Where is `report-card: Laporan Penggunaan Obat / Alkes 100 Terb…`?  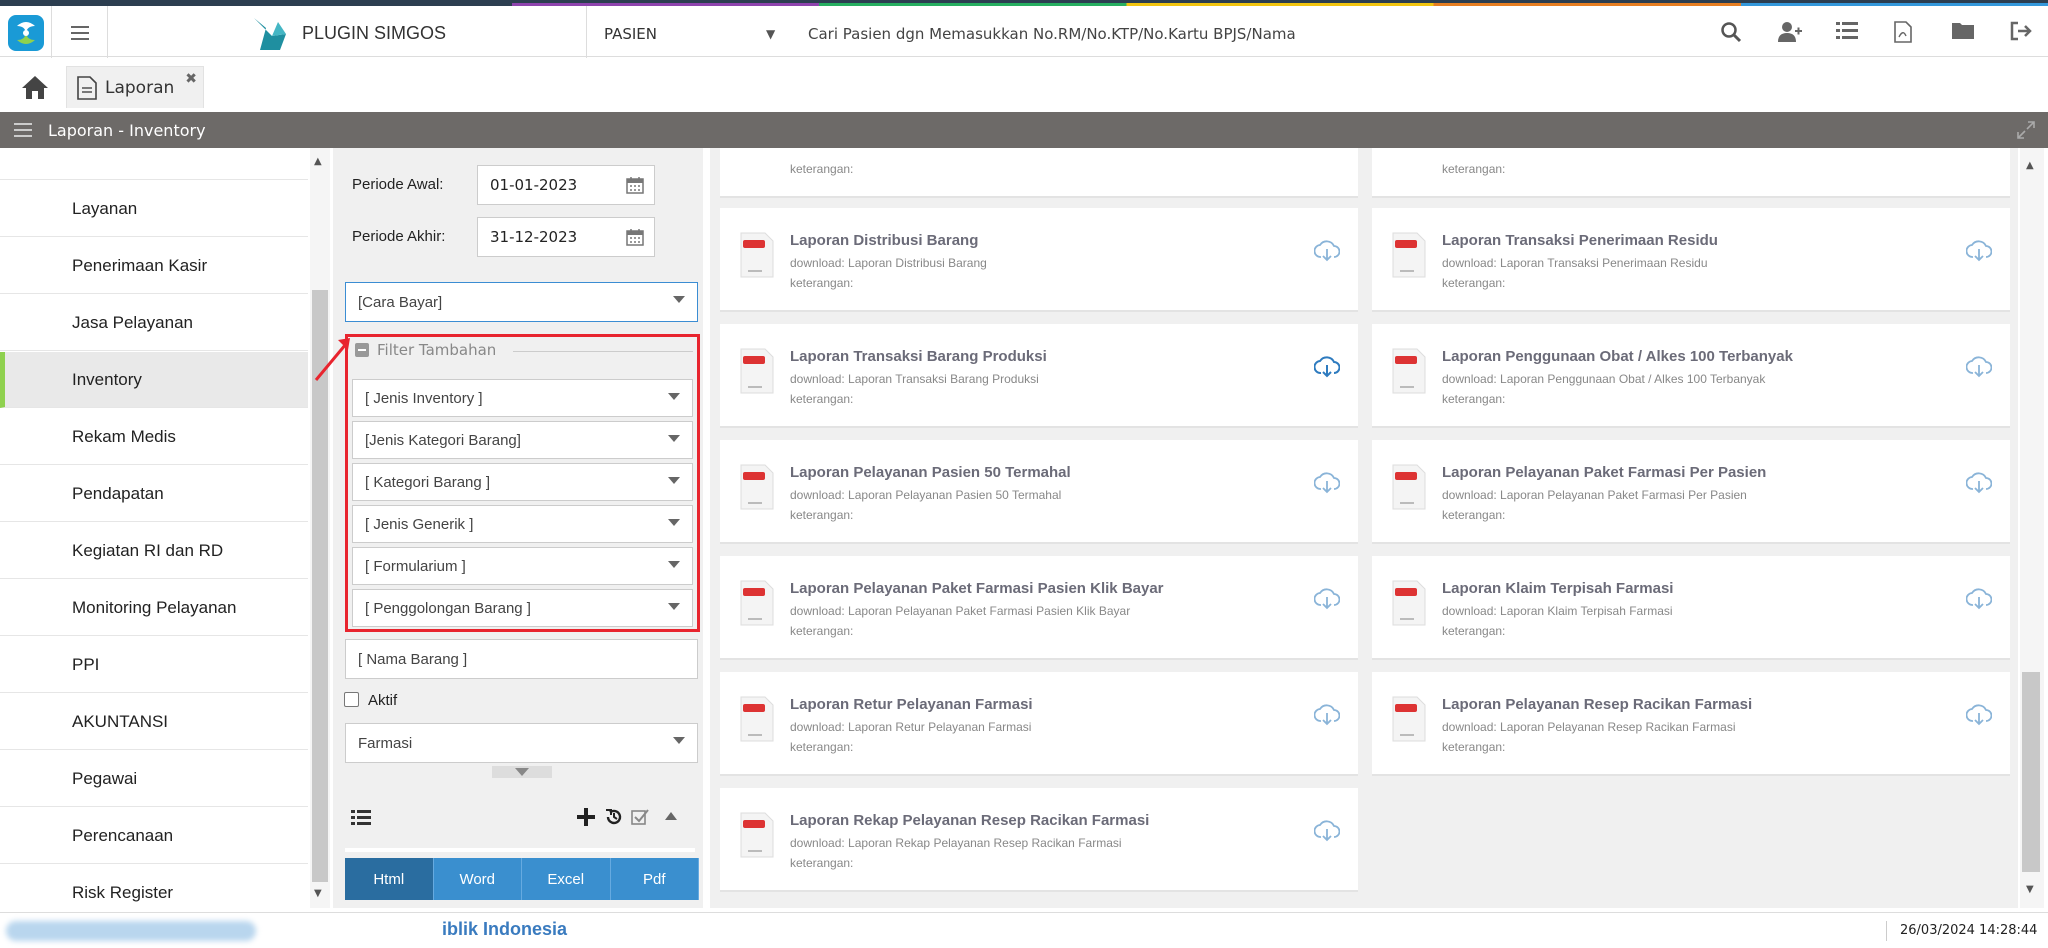 report-card: Laporan Penggunaan Obat / Alkes 100 Terb… is located at coordinates (1691, 376).